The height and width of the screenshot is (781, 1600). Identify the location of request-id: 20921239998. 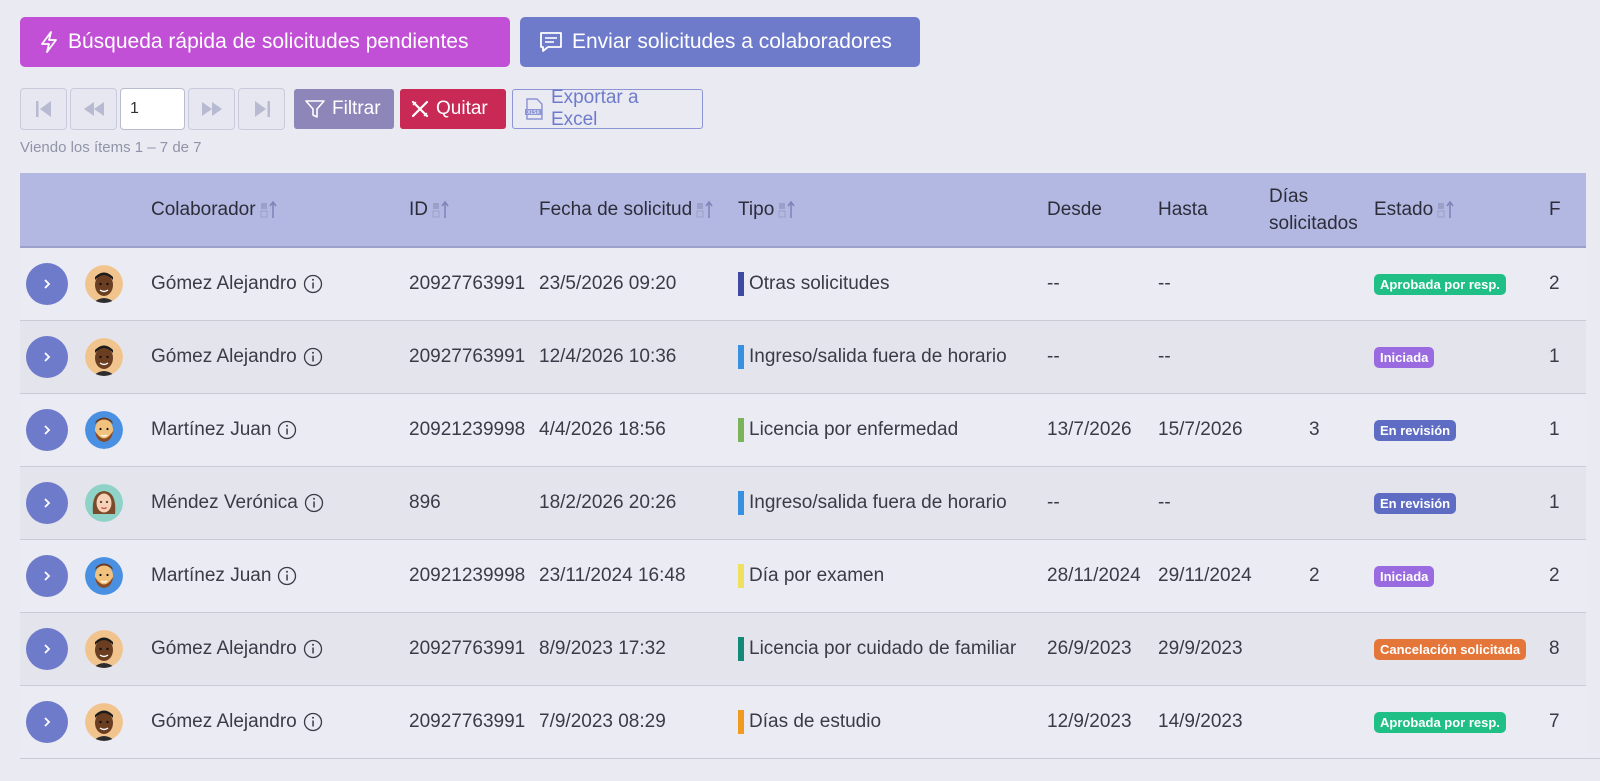
(467, 575).